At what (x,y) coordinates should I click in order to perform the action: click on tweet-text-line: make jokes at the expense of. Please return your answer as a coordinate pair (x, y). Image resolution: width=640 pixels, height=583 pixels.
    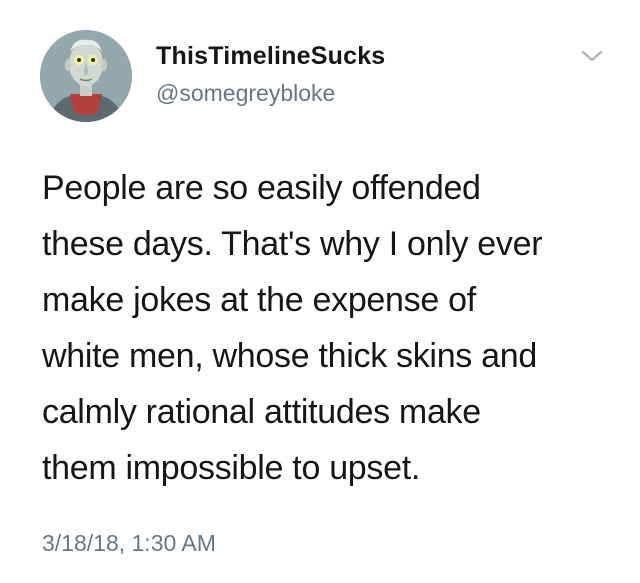
    Looking at the image, I should click on (259, 300).